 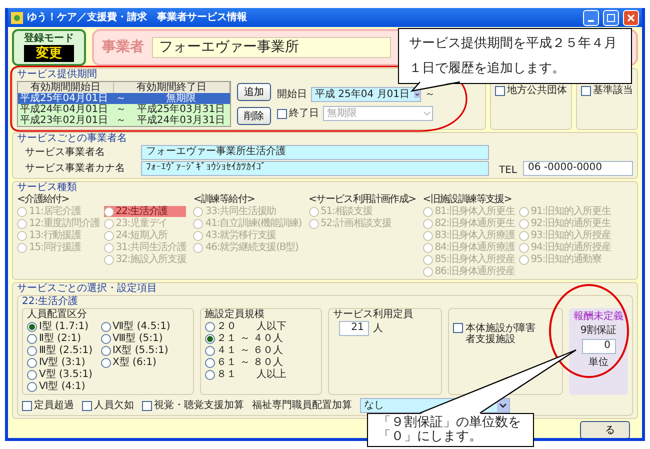 What do you see at coordinates (599, 346) in the screenshot?
I see `unit-count-field: 0` at bounding box center [599, 346].